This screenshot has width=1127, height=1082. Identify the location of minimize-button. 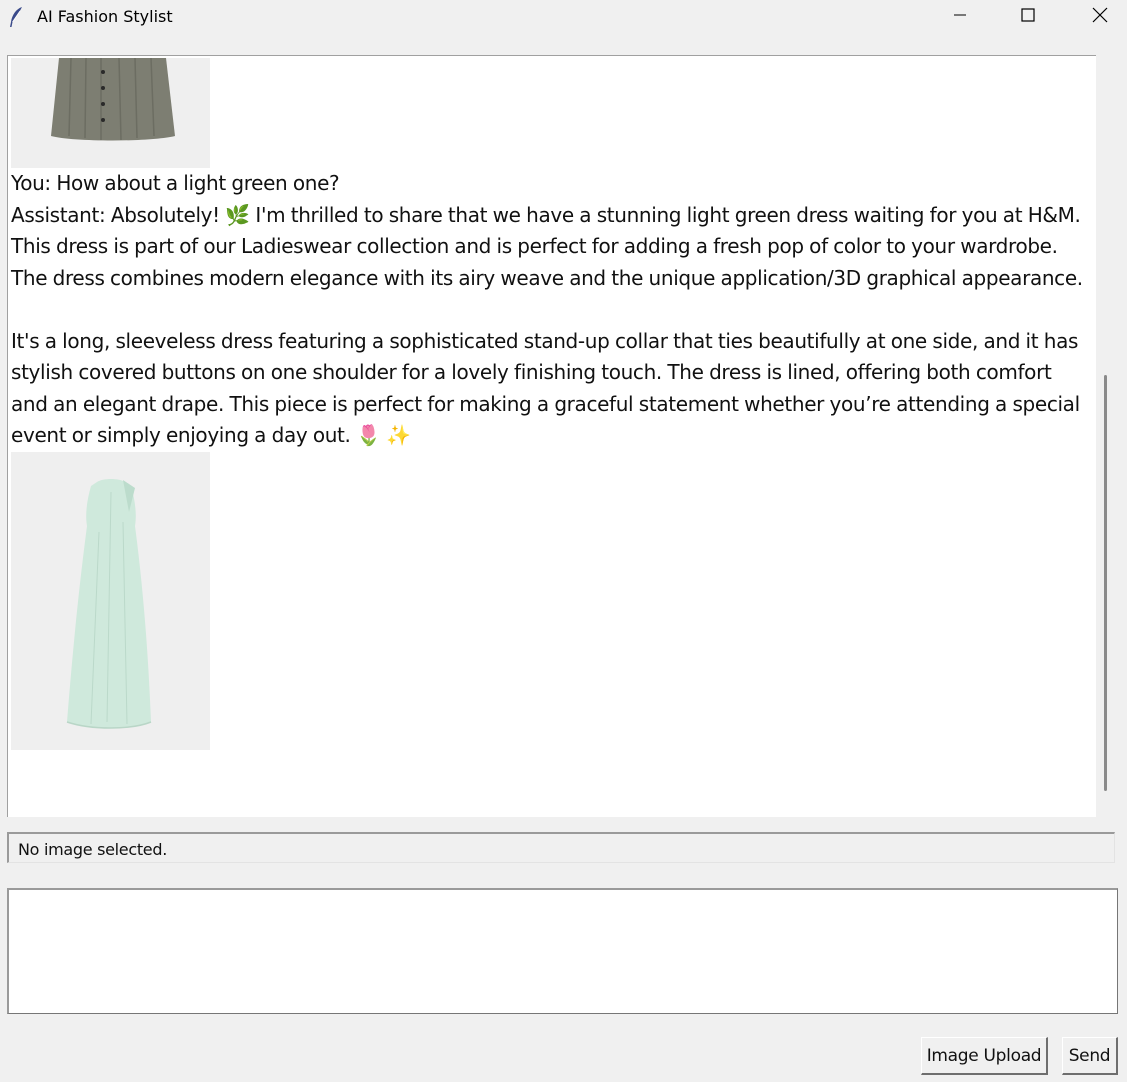
(960, 17).